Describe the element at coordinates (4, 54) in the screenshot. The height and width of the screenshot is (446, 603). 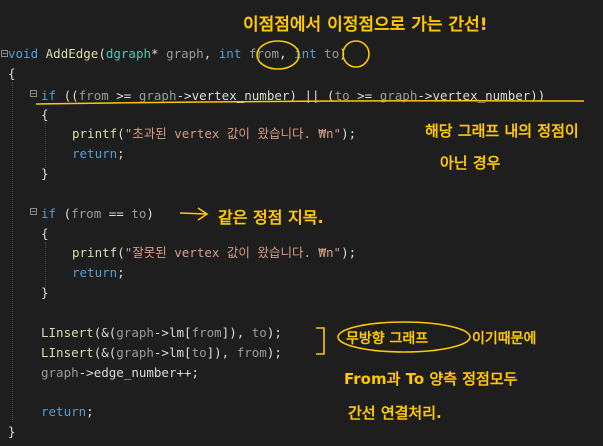
I see `fold-toggle-function: −` at that location.